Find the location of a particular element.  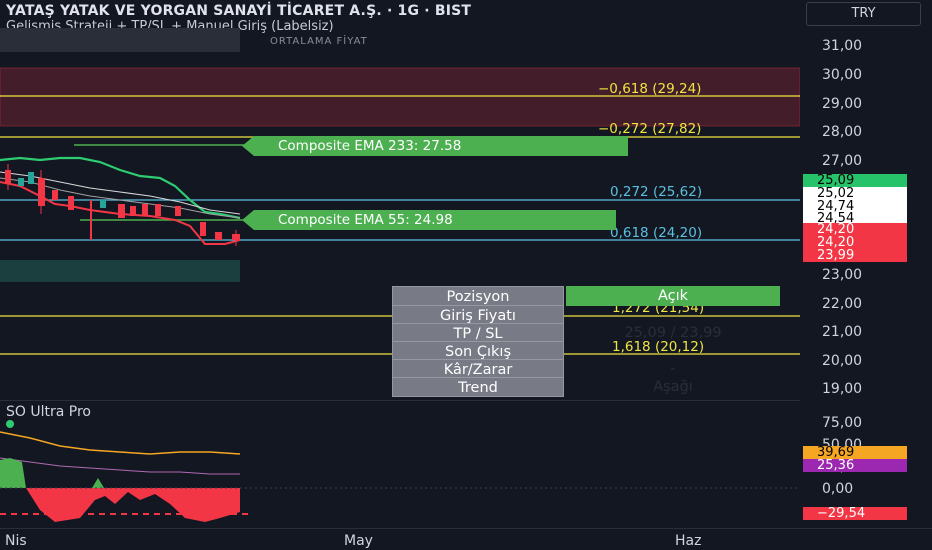

price-tick: 22,00 is located at coordinates (842, 304).